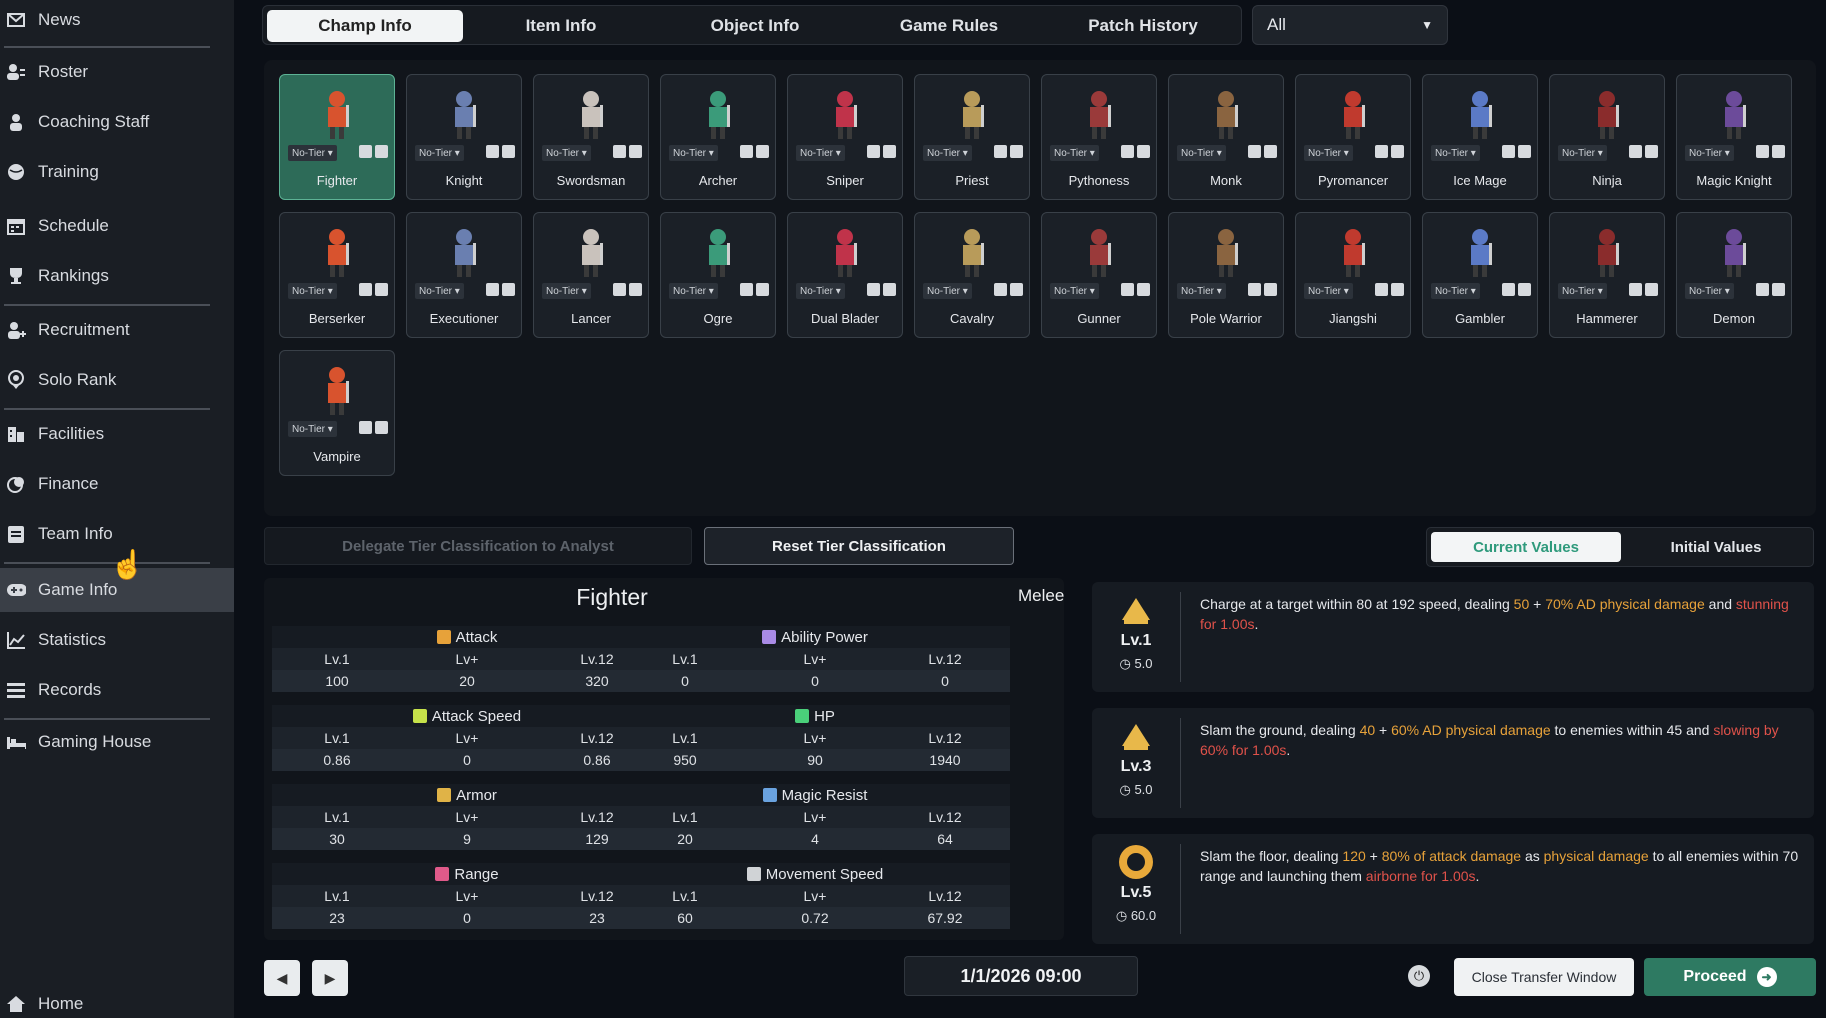  What do you see at coordinates (464, 275) in the screenshot?
I see `champion-card-executioner: No-Tier ▾ Executioner` at bounding box center [464, 275].